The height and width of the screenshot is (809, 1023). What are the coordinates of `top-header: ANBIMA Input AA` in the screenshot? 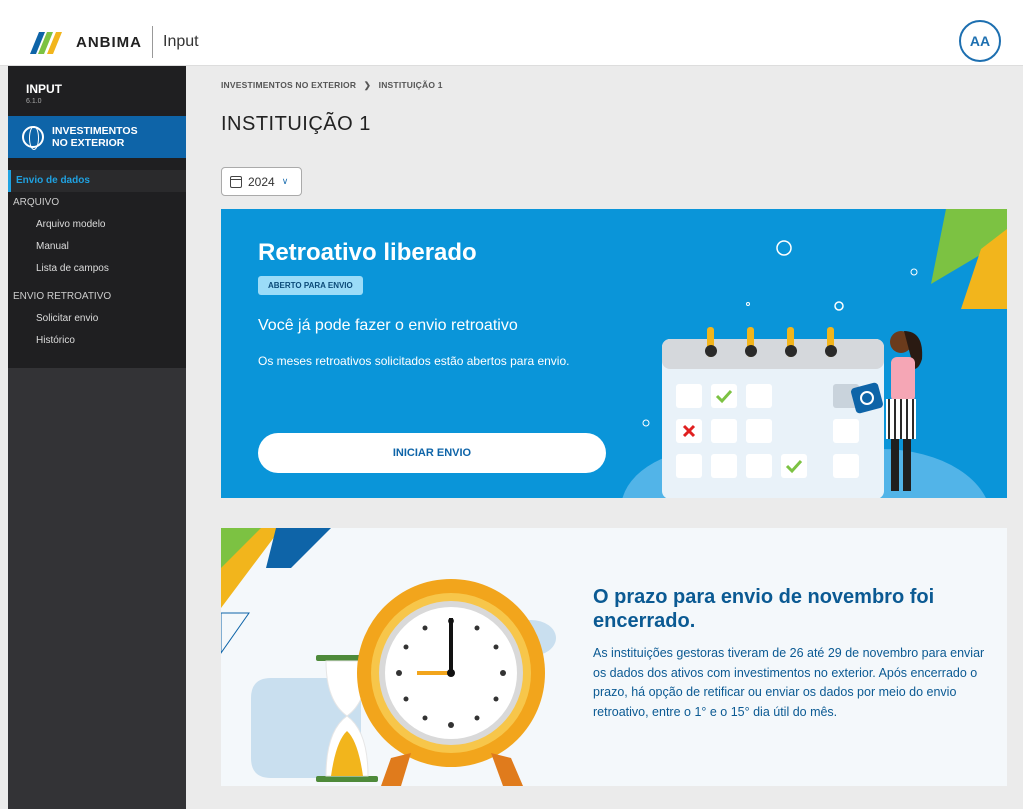 It's located at (511, 33).